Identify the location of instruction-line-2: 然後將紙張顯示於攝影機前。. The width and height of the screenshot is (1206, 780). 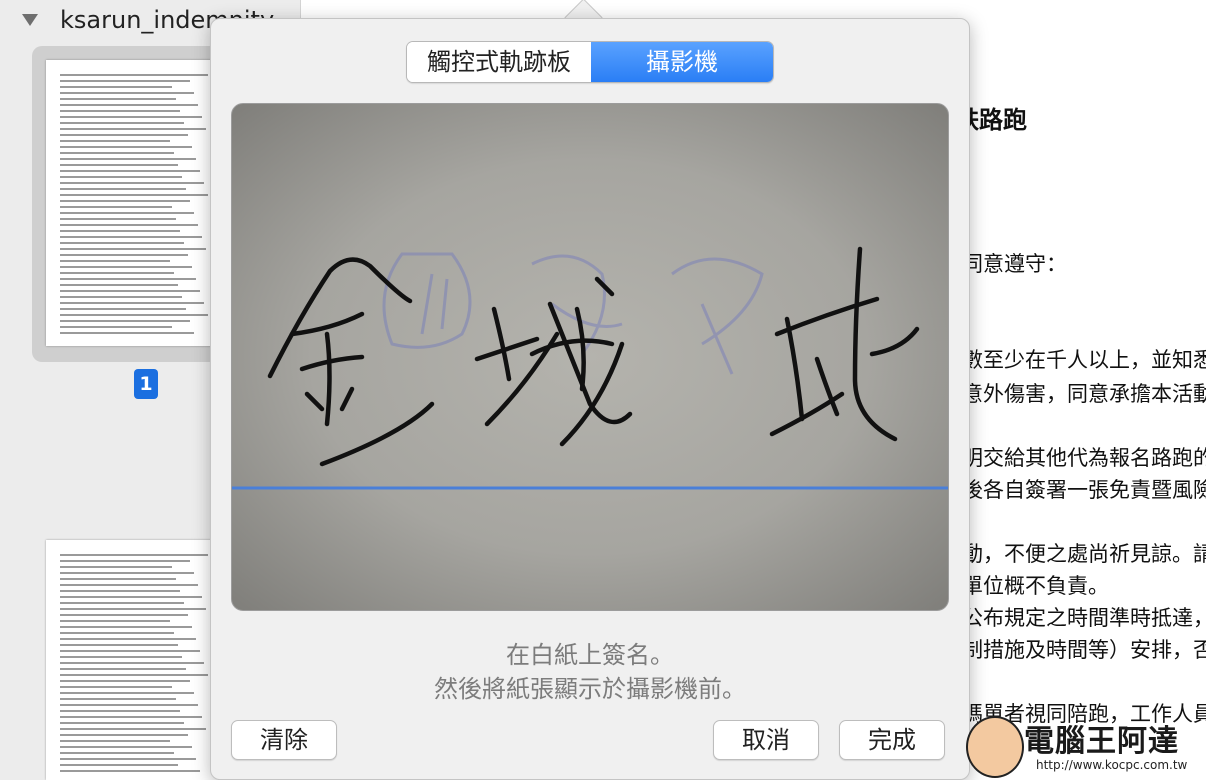
(590, 689).